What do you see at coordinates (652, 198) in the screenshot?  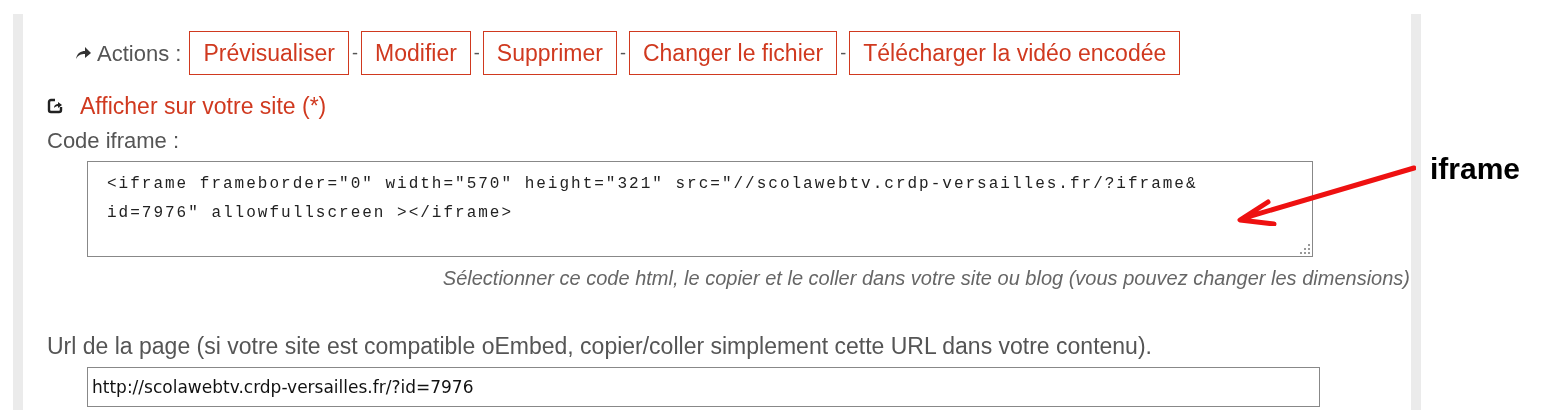 I see `iframe-code-text: <iframe frameborder="0" width="570" height="321" src="//scolawebtv.crdp-versailles.fr/?iframe& id=7976" allowfullscreen ></iframe>` at bounding box center [652, 198].